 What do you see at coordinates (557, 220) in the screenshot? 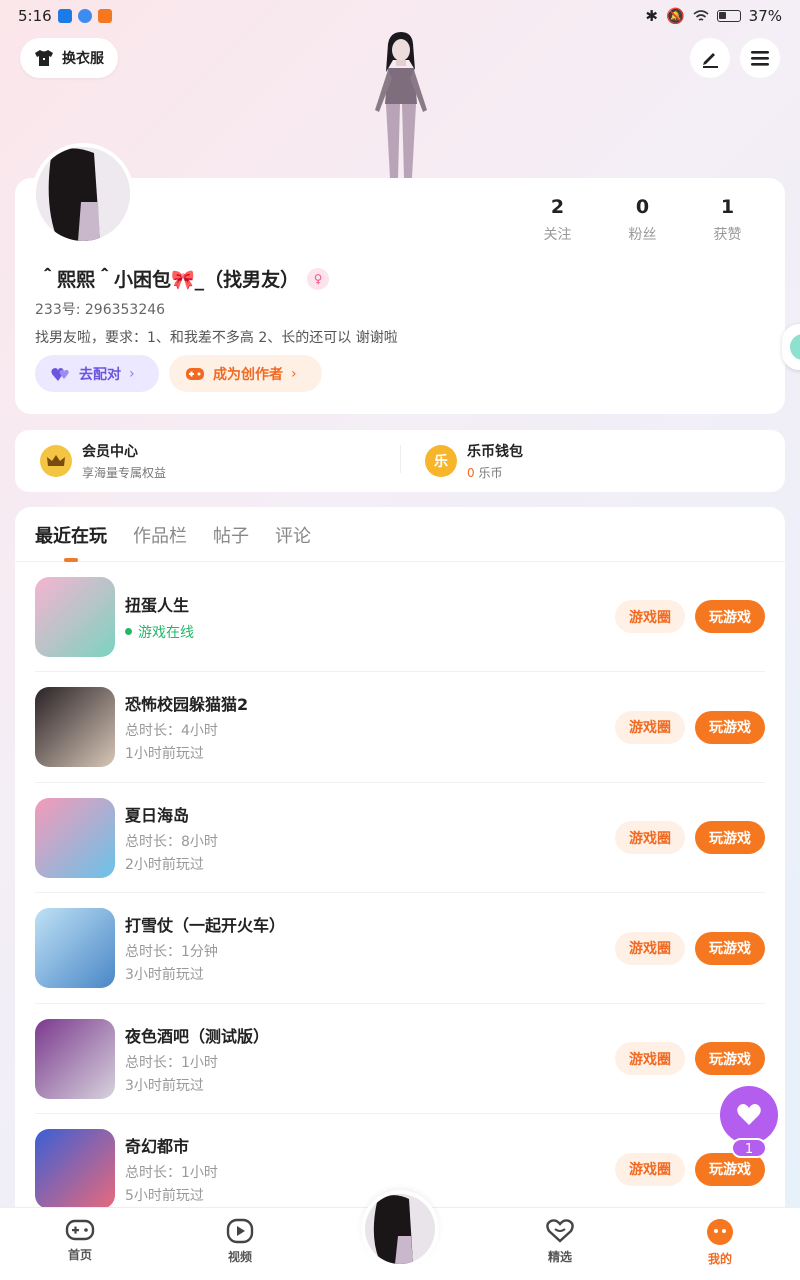
I see `stat-following: 2 关注` at bounding box center [557, 220].